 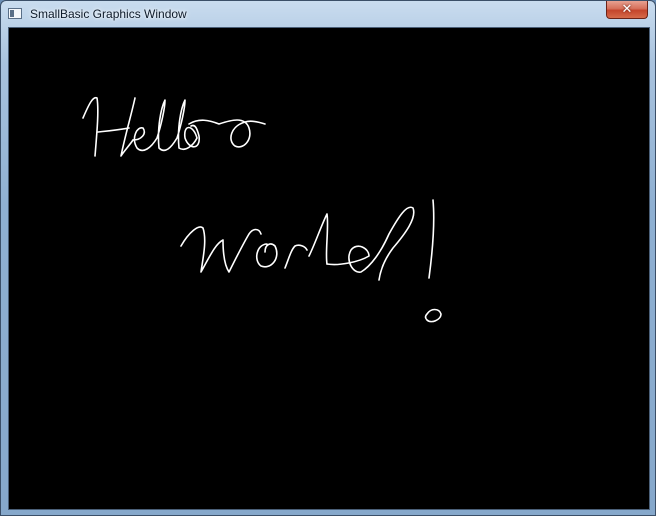 What do you see at coordinates (166, 125) in the screenshot?
I see `stroke-ello` at bounding box center [166, 125].